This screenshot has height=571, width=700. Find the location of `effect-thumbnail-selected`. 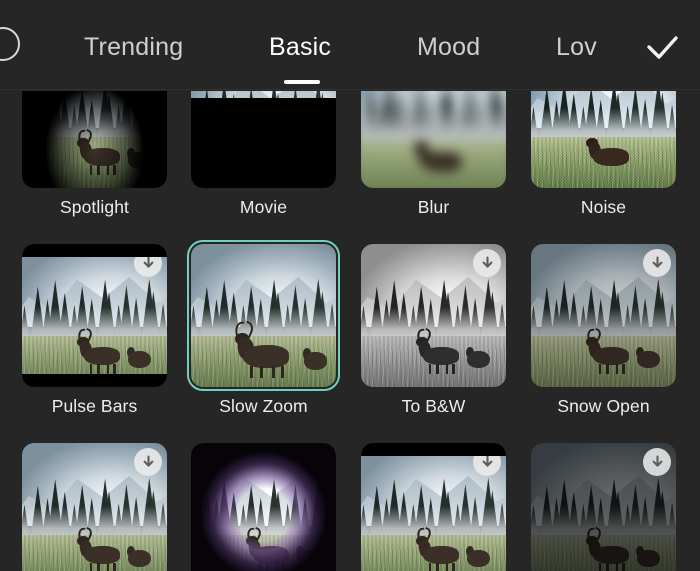

effect-thumbnail-selected is located at coordinates (263, 315).